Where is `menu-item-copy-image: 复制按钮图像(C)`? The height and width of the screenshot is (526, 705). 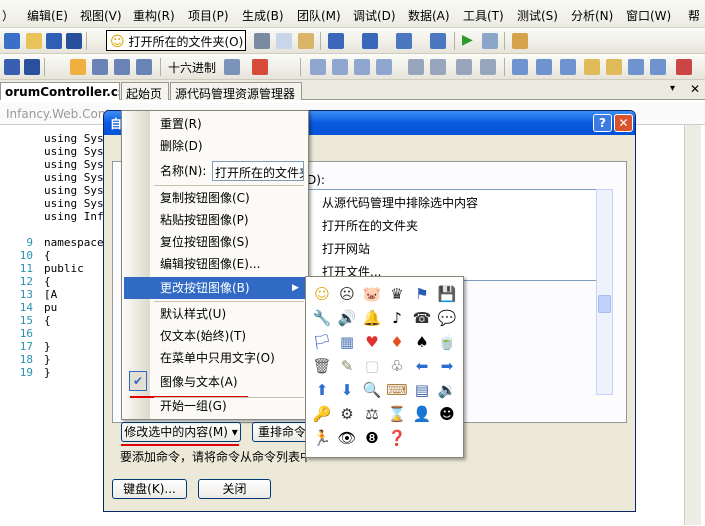
menu-item-copy-image: 复制按钮图像(C) is located at coordinates (215, 198).